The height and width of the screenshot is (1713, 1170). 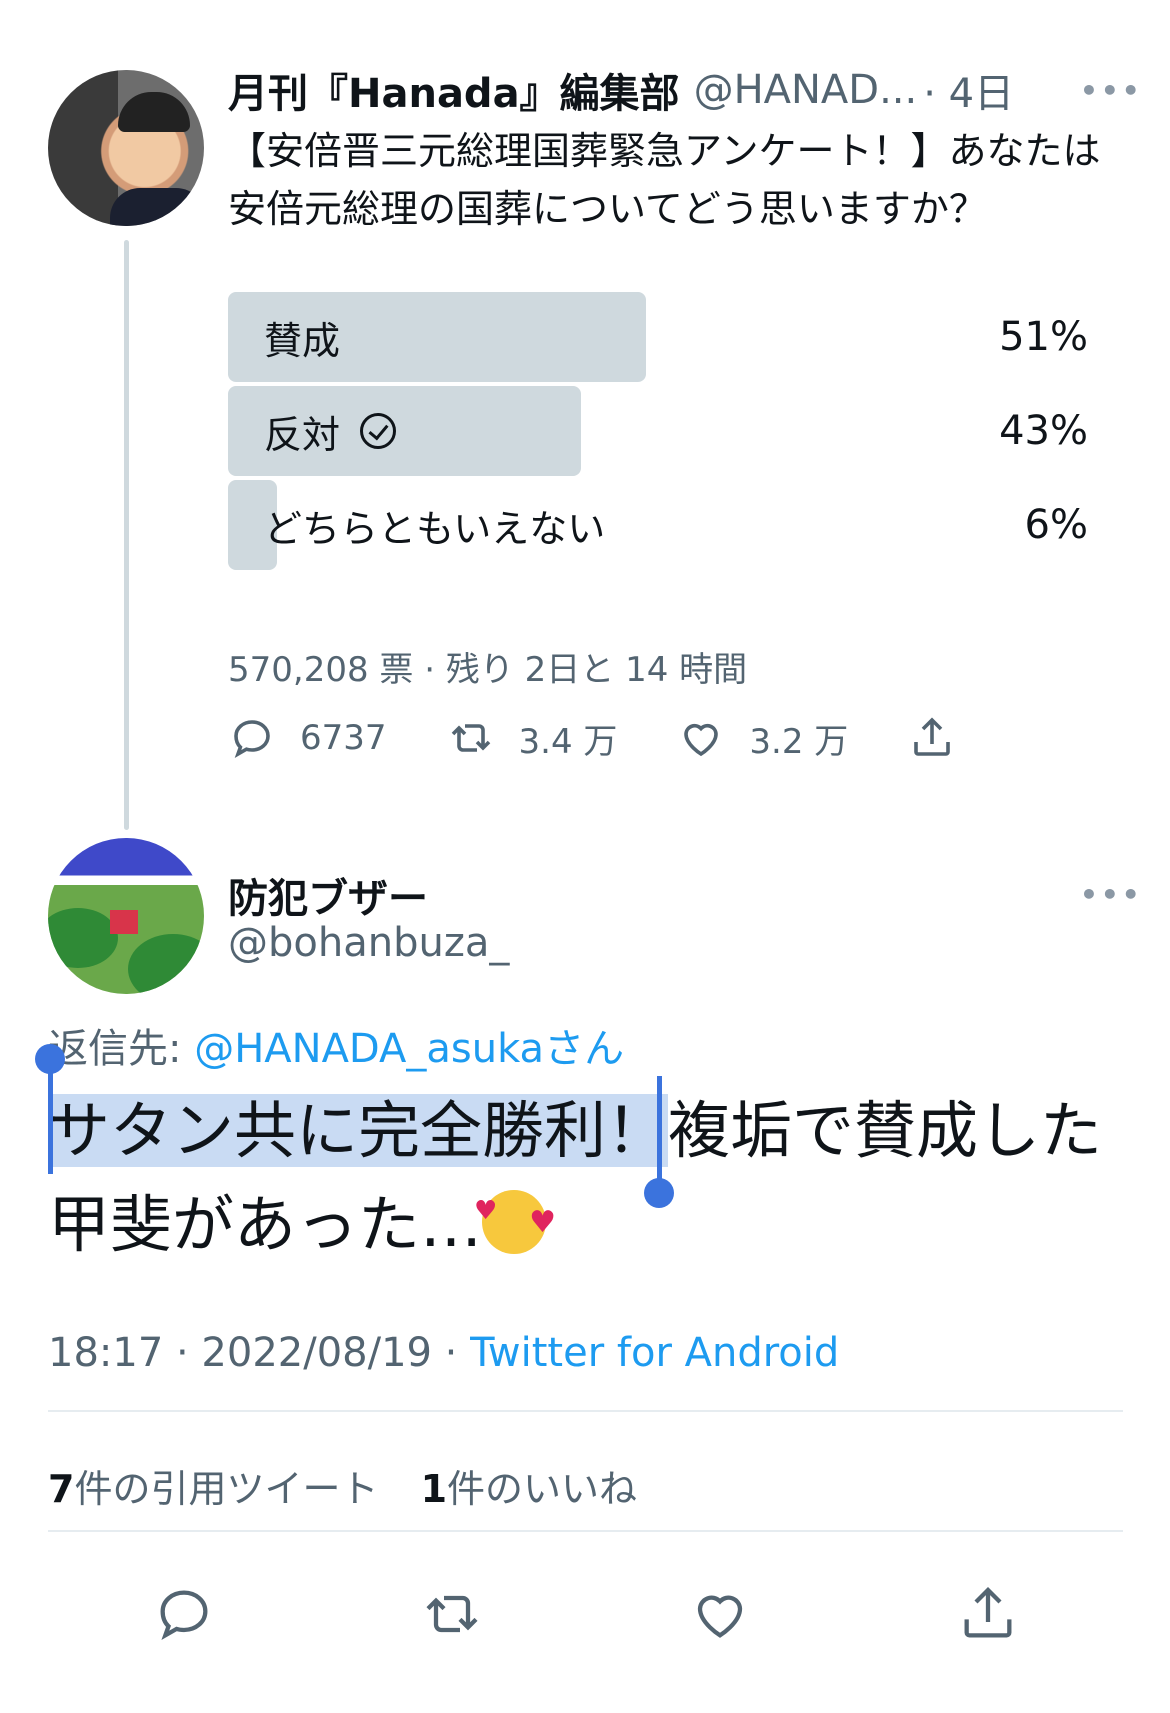 I want to click on avatar-suit-shape, so click(x=157, y=207).